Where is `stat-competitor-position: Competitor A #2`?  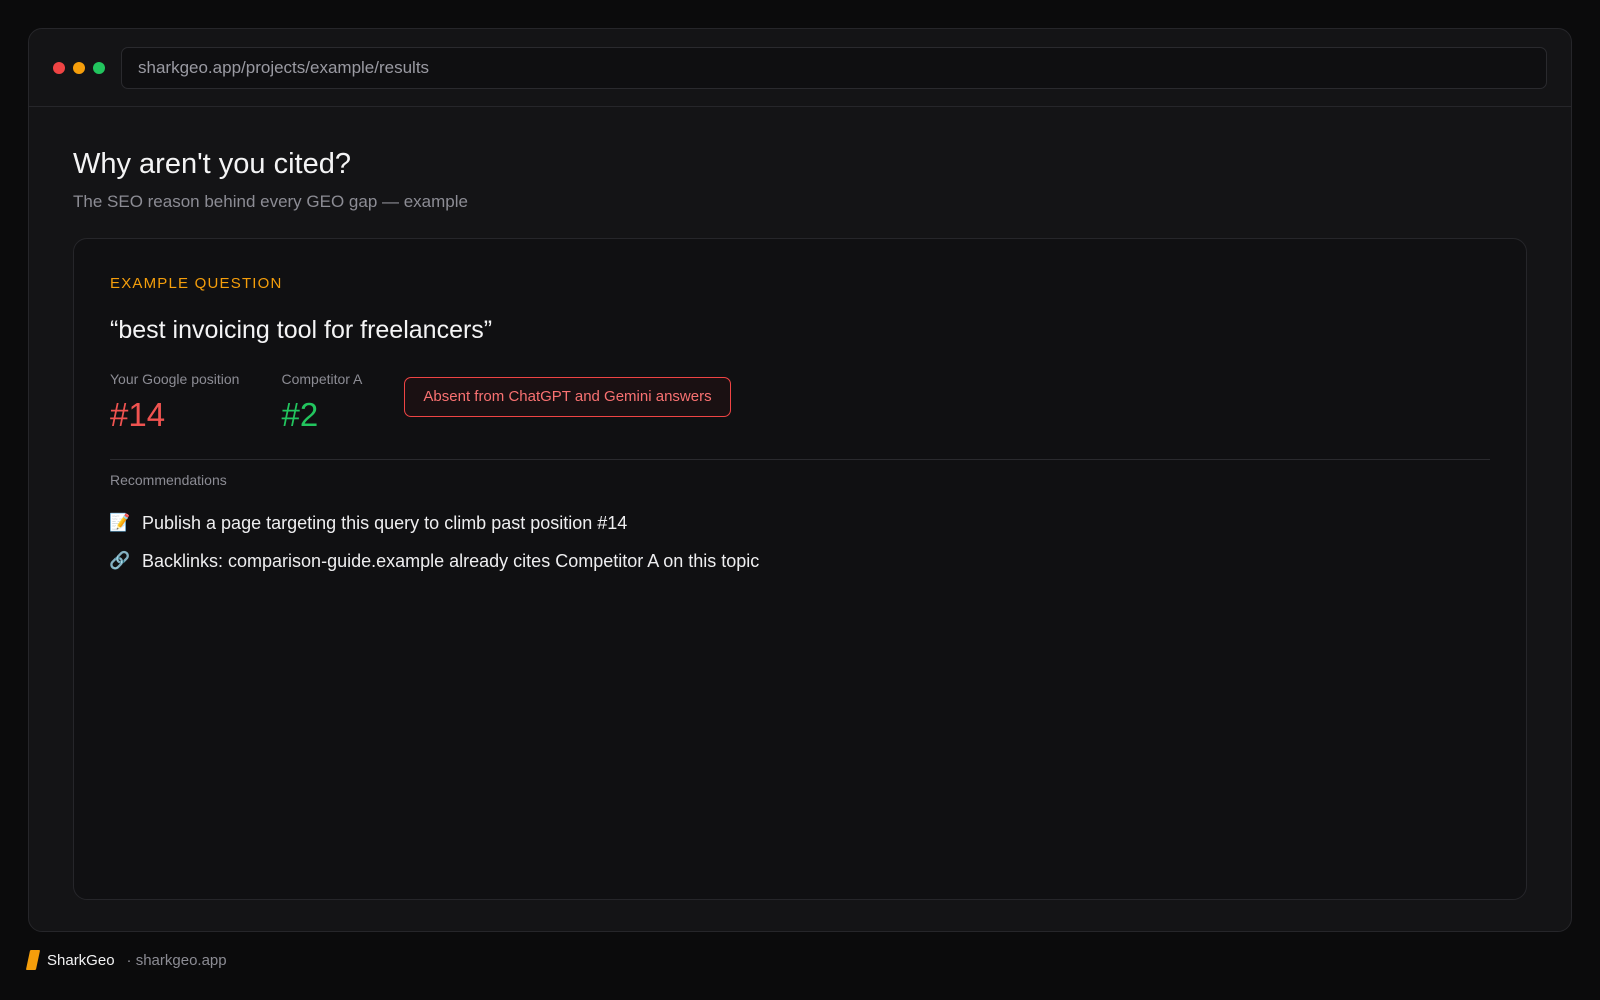 stat-competitor-position: Competitor A #2 is located at coordinates (321, 402).